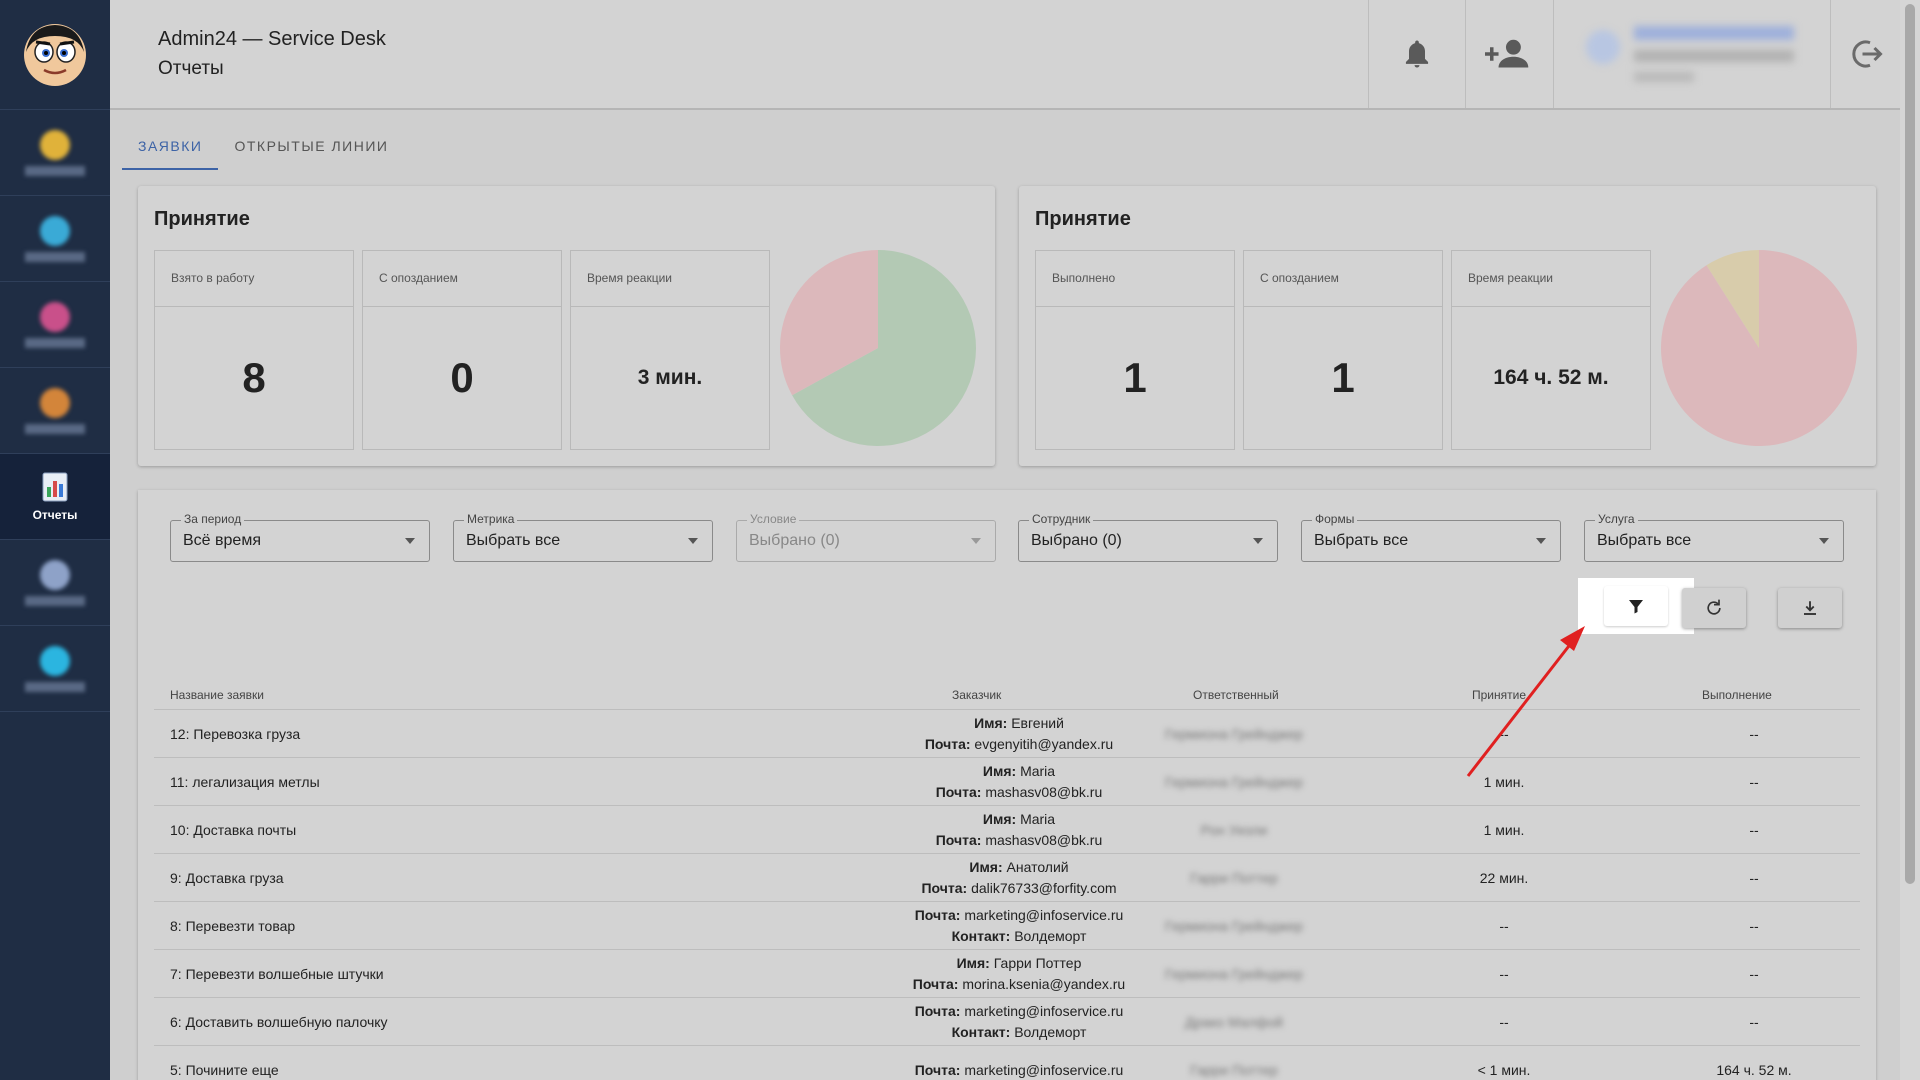  I want to click on logout-button, so click(1867, 54).